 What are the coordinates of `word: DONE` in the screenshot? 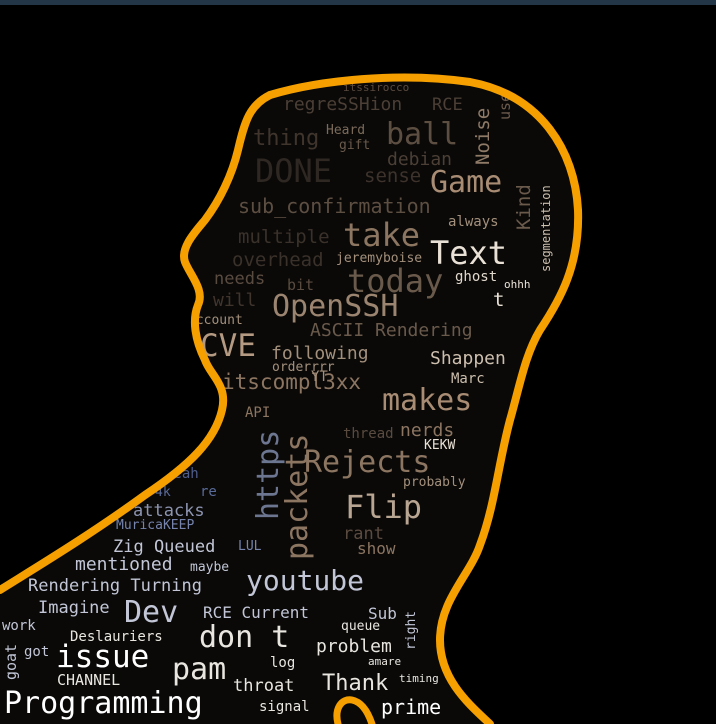 It's located at (293, 171).